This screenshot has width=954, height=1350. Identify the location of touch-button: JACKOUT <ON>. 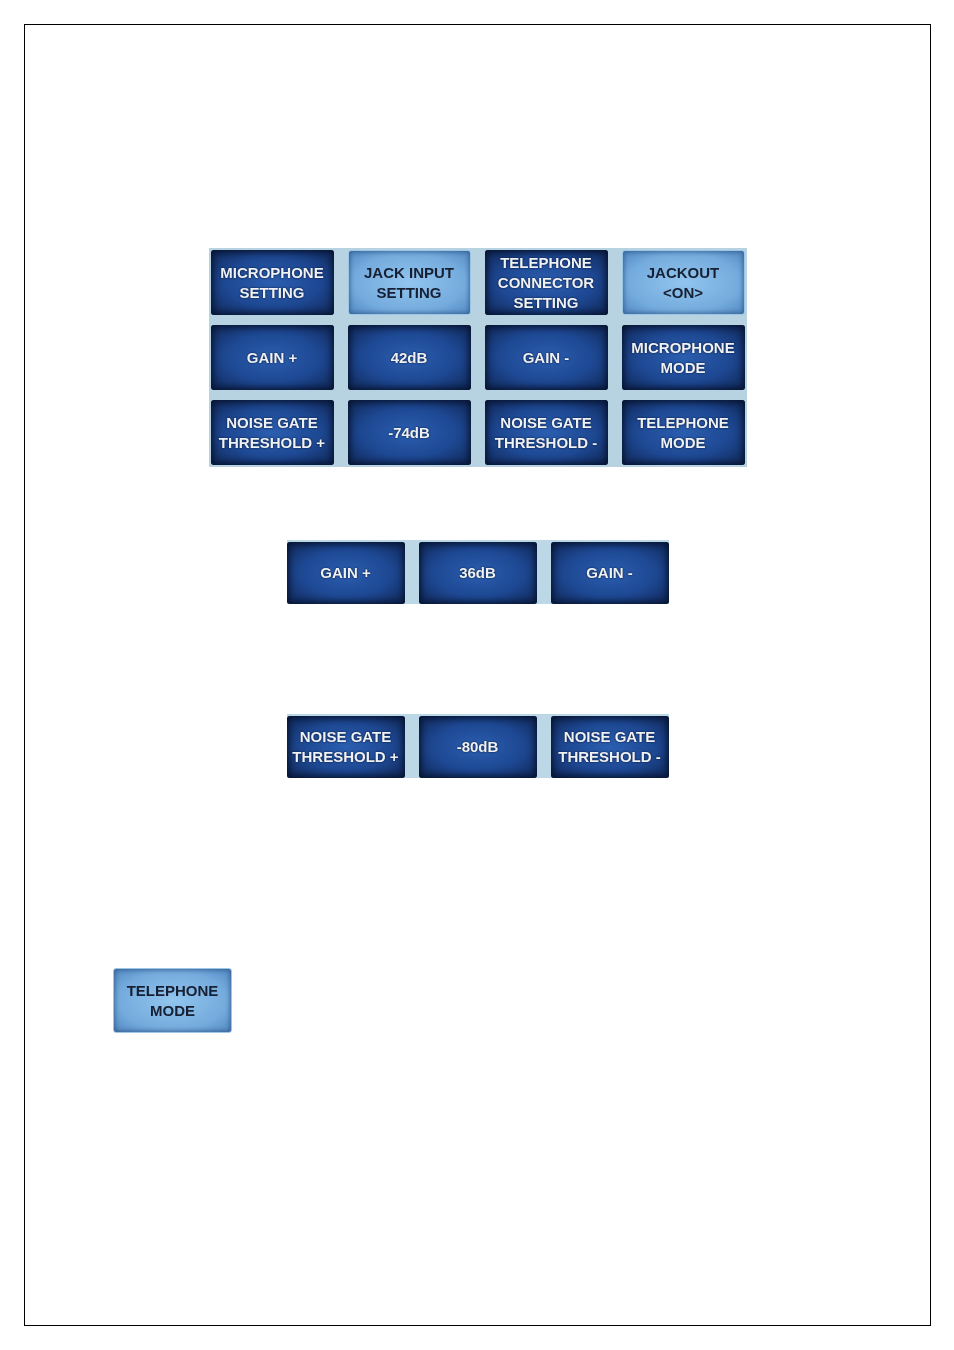
(683, 282).